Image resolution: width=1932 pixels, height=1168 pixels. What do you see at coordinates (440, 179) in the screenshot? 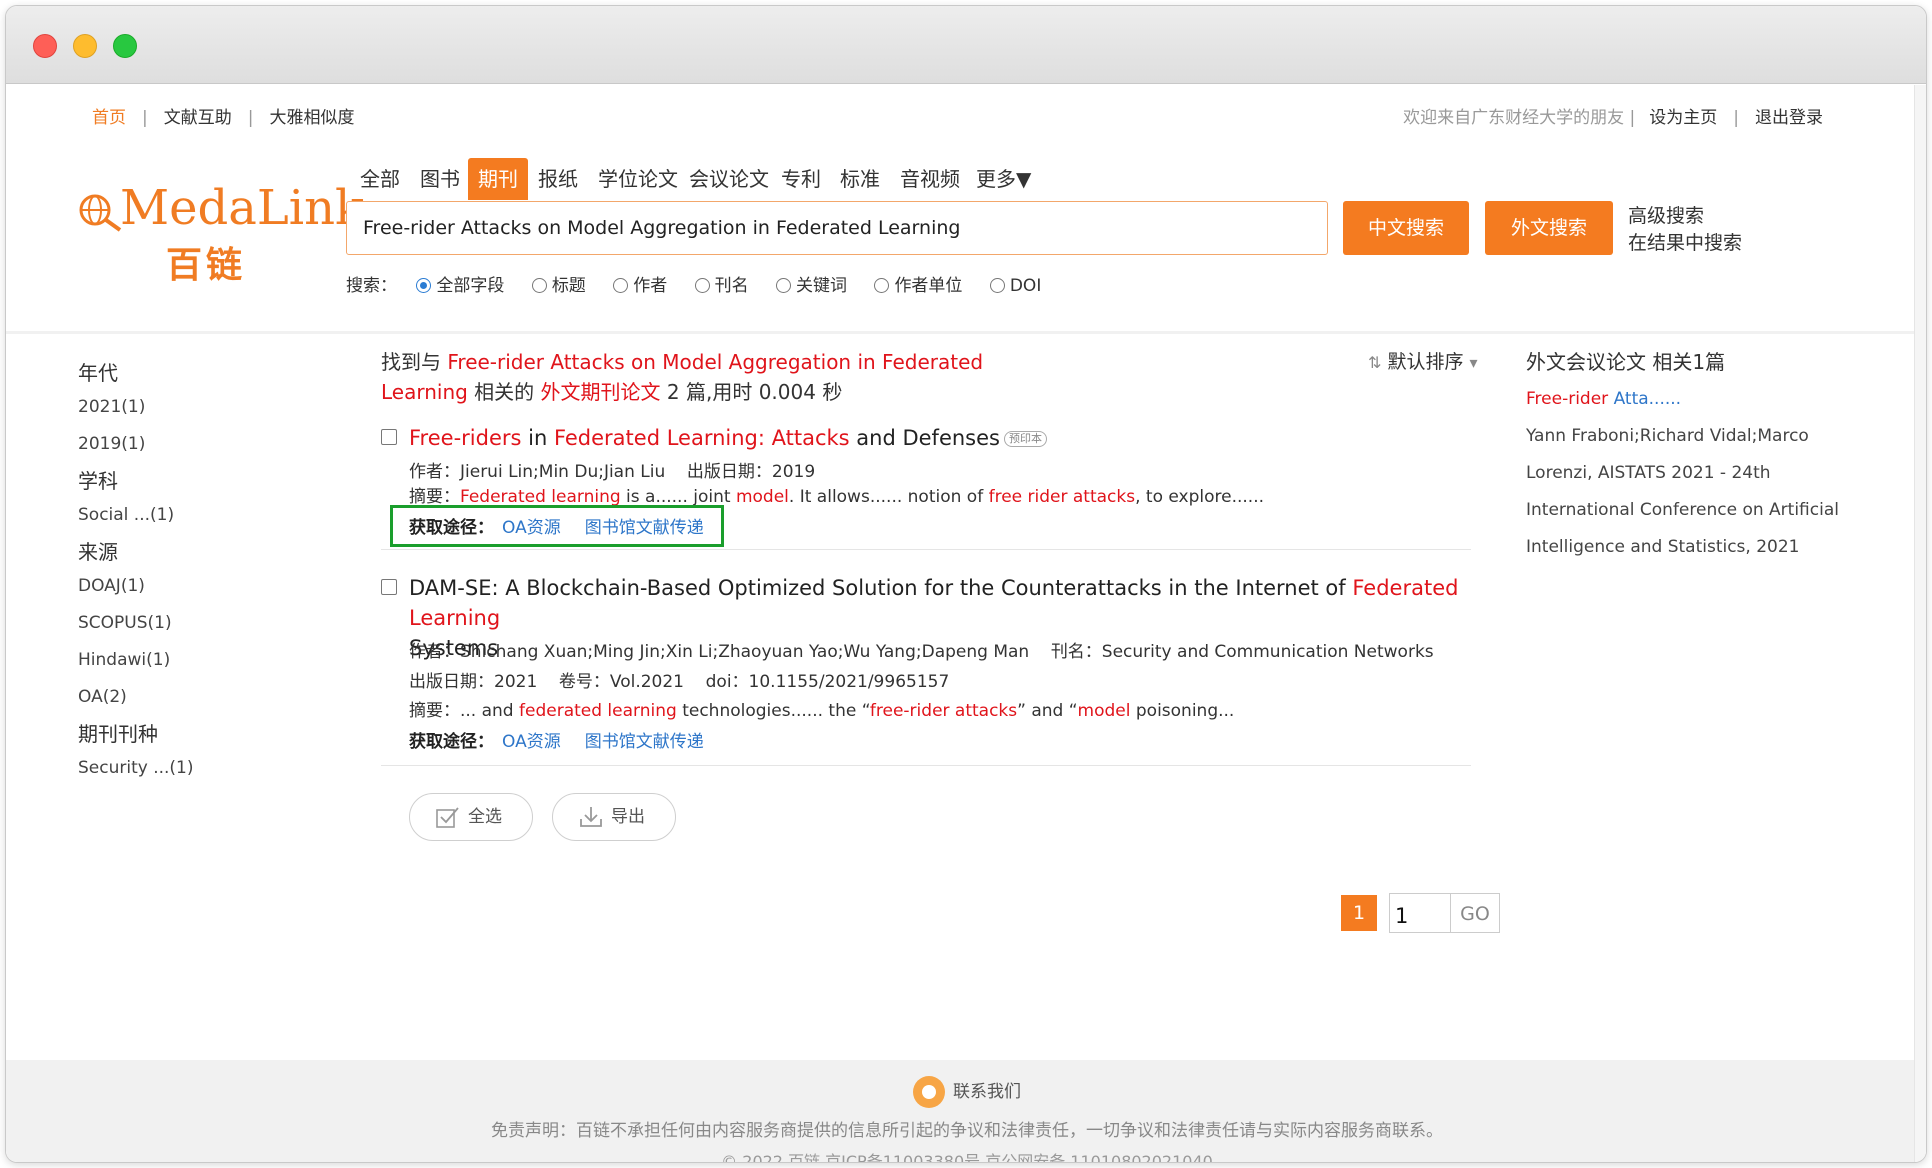
I see `tab-books: 图书` at bounding box center [440, 179].